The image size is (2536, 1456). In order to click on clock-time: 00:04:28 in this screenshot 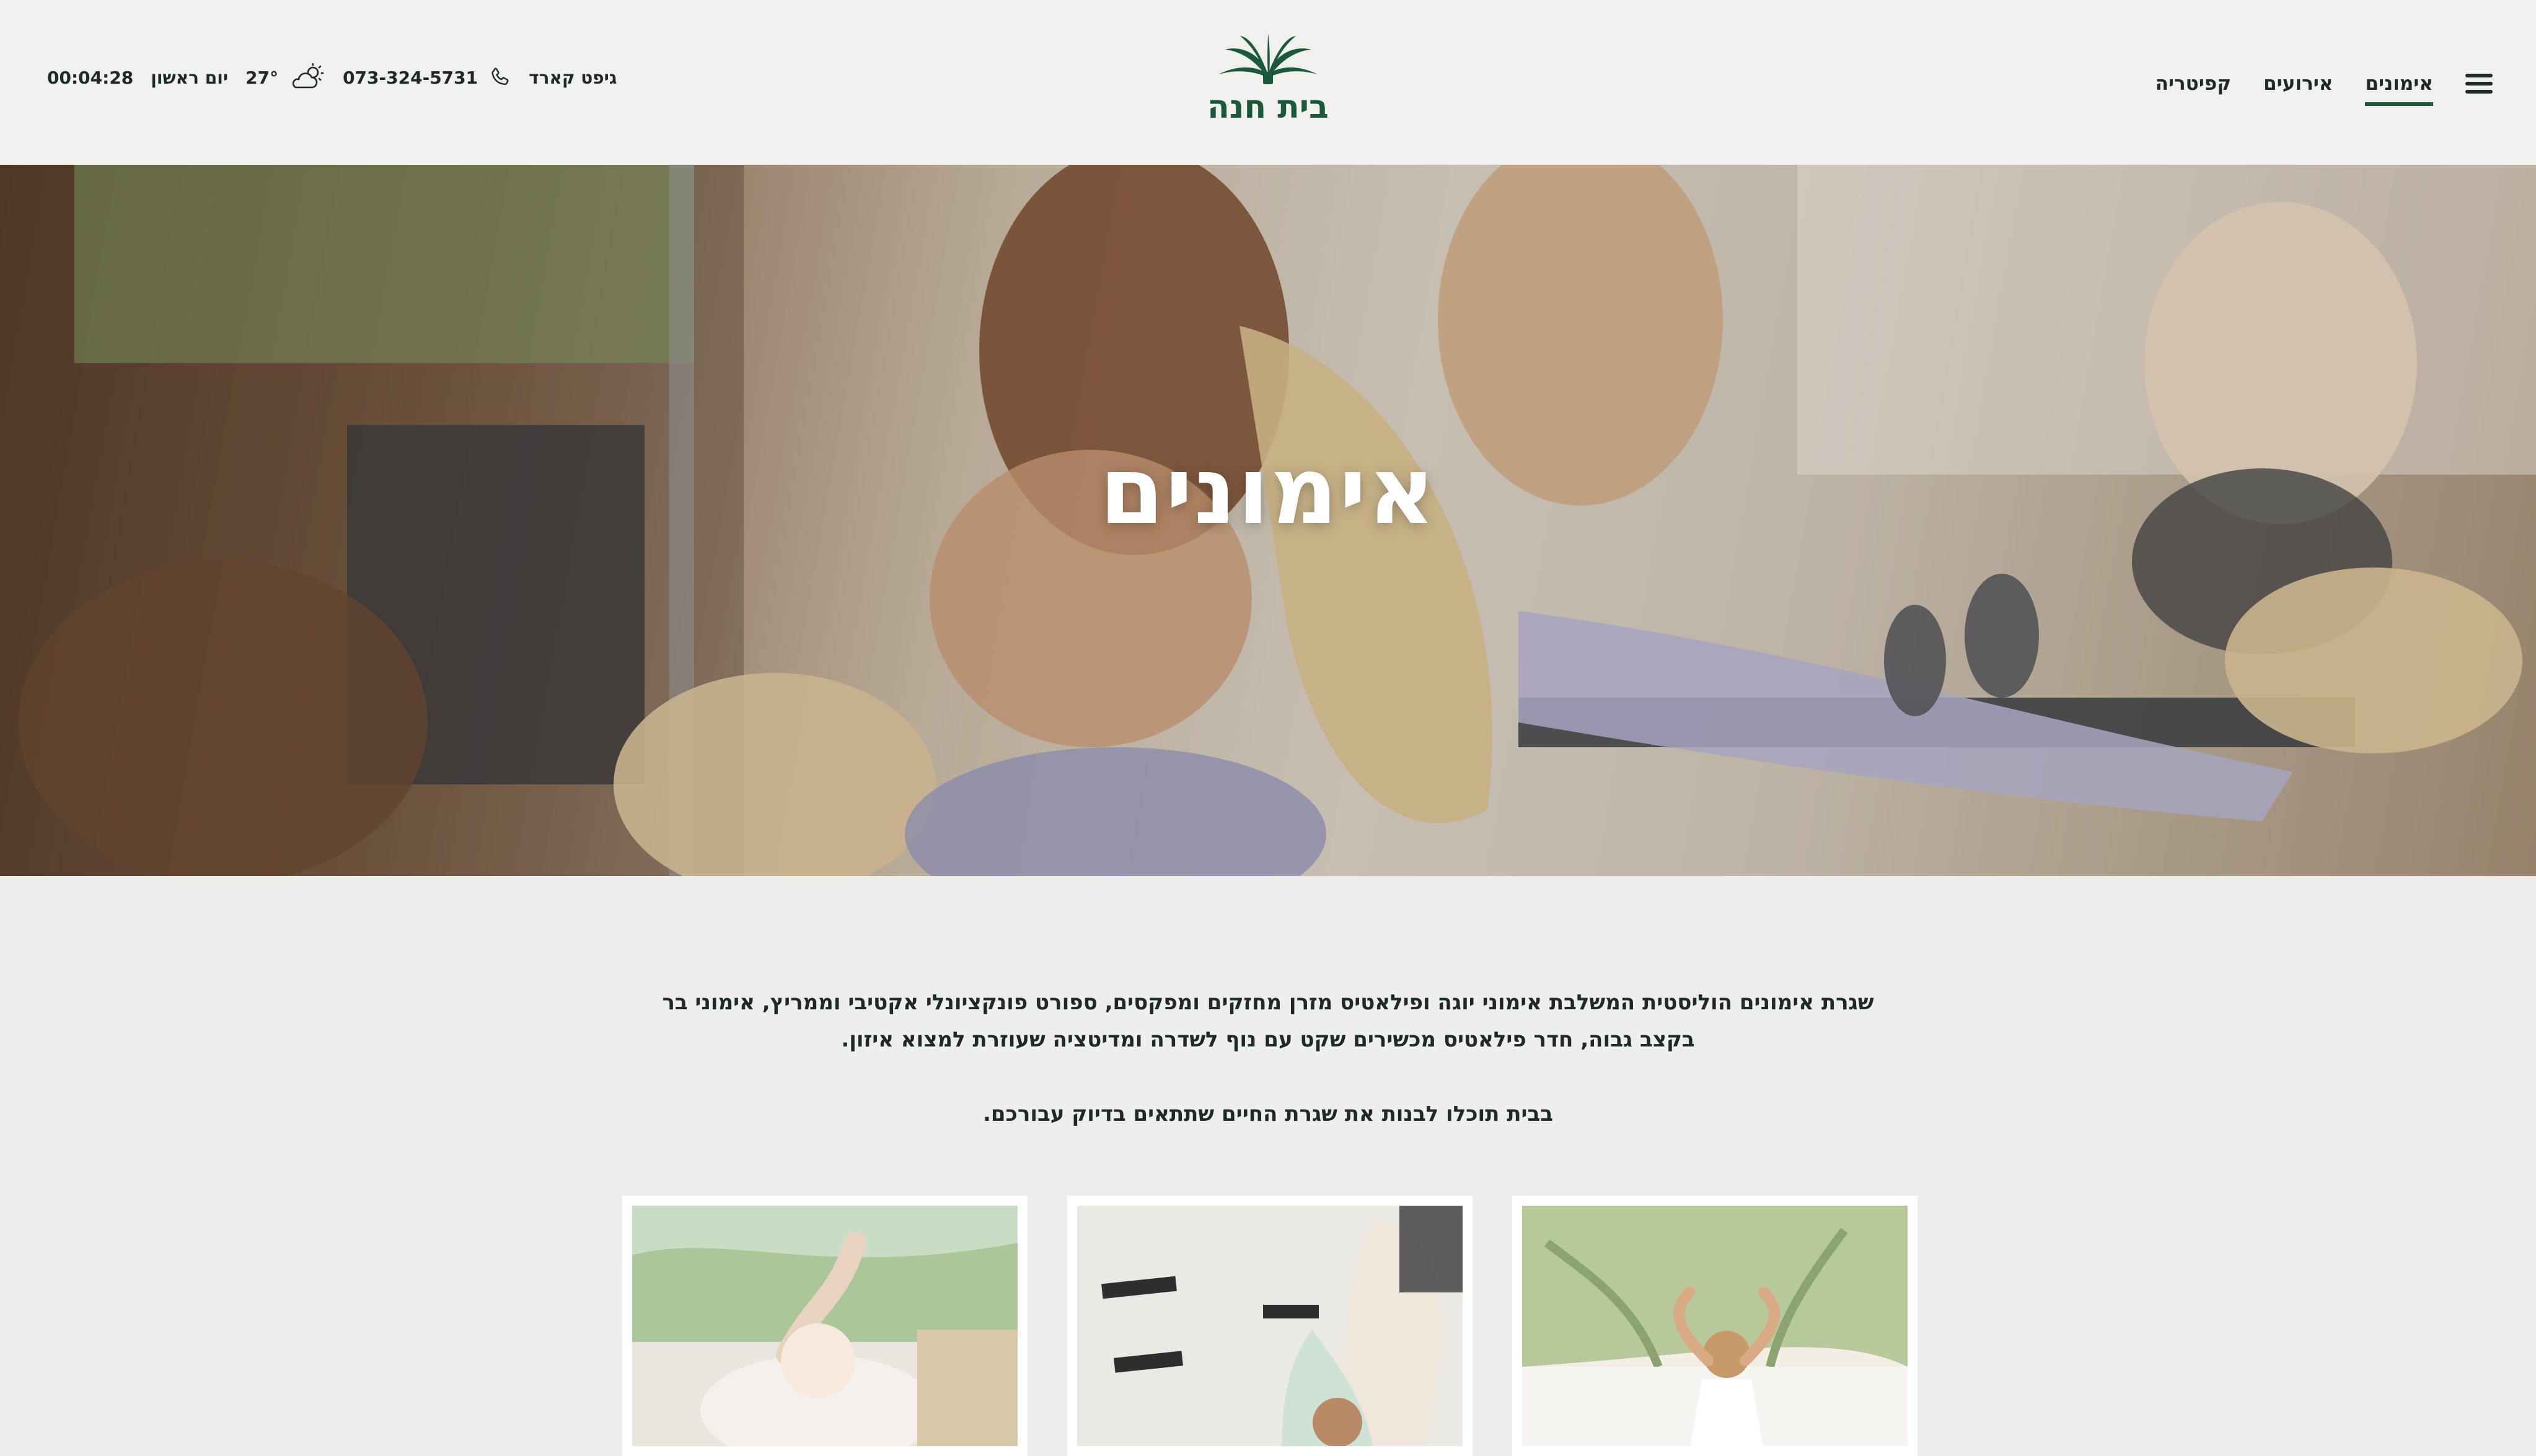, I will do `click(90, 77)`.